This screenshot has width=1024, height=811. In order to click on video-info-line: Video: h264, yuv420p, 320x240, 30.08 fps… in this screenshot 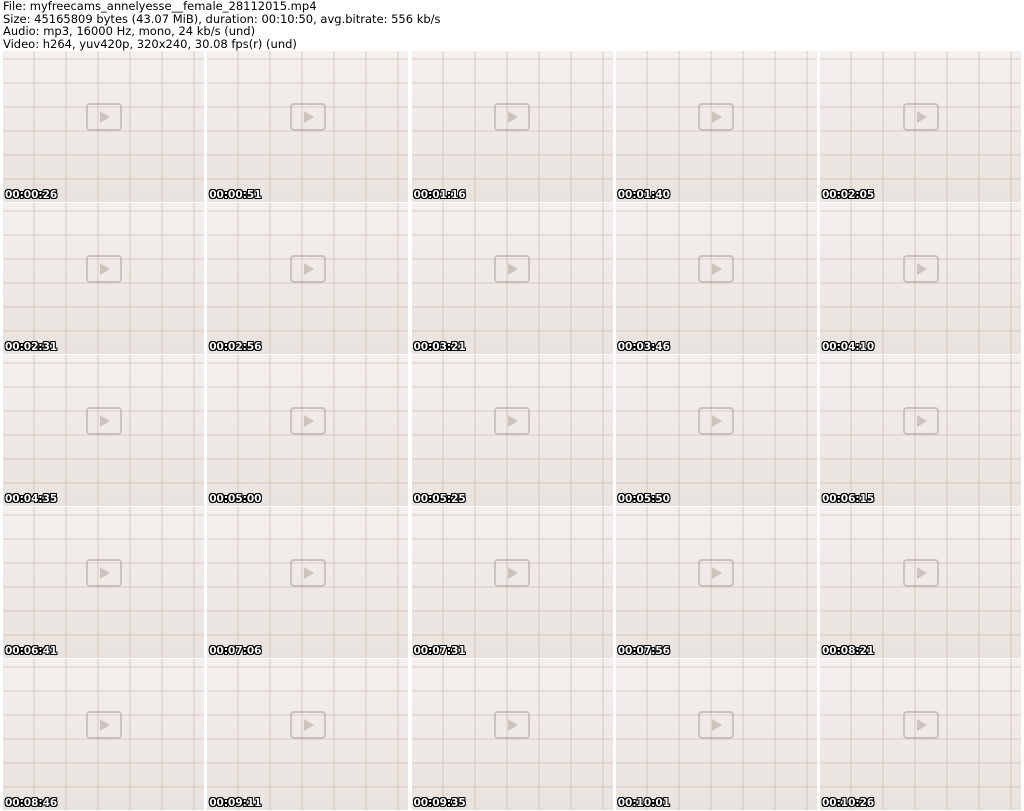, I will do `click(150, 43)`.